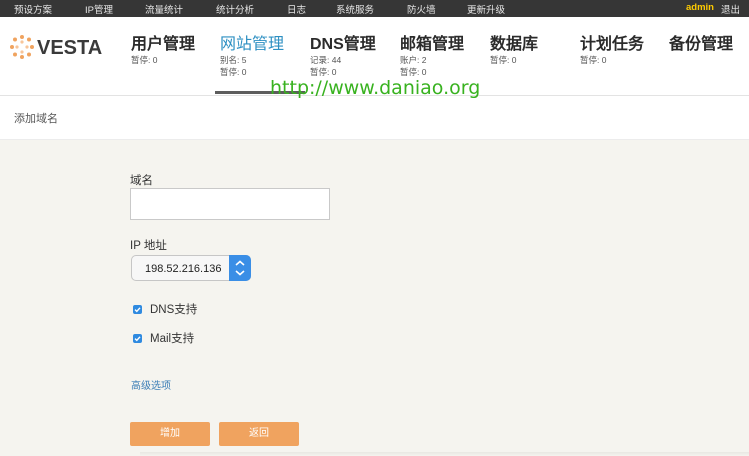  I want to click on nav-mail-title: 邮箱管理, so click(432, 44).